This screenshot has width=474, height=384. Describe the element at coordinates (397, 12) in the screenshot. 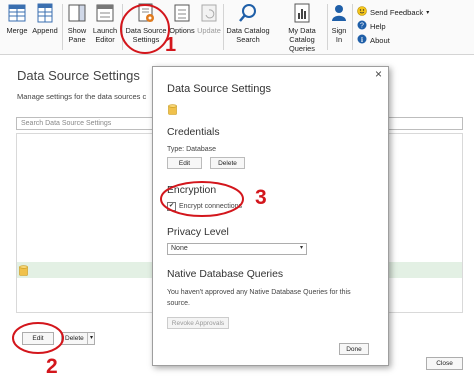

I see `send-feedback-label: Send Feedback` at that location.